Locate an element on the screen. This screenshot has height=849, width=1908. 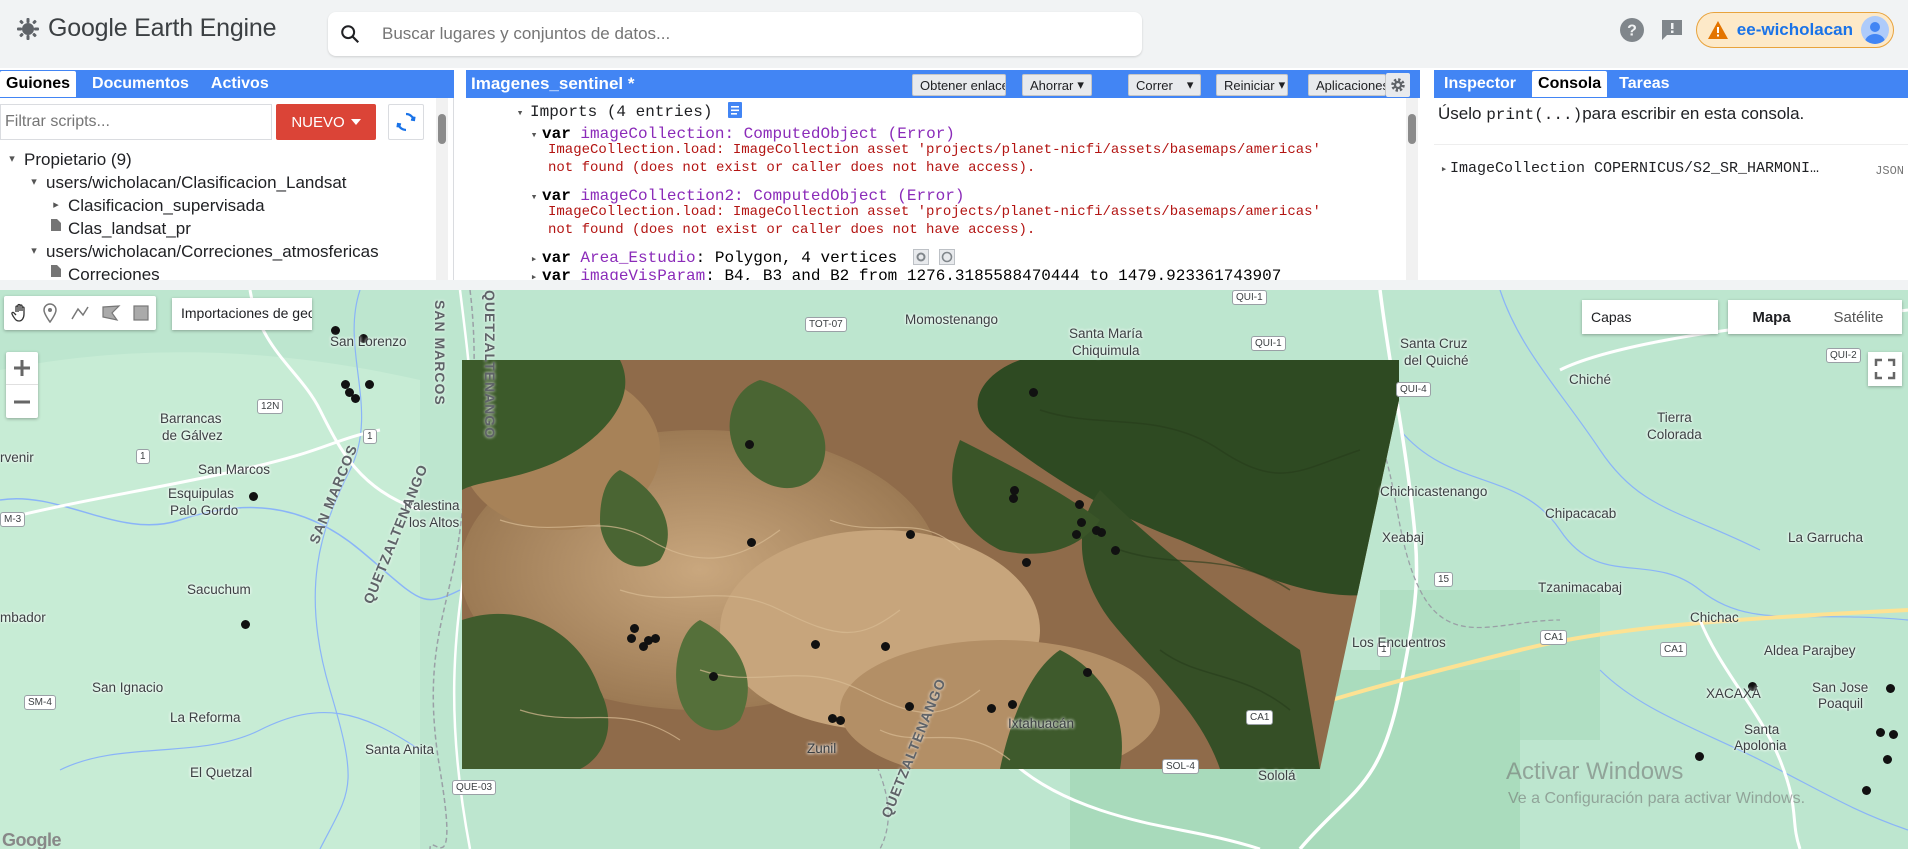
geometry-settings-icon is located at coordinates (920, 257).